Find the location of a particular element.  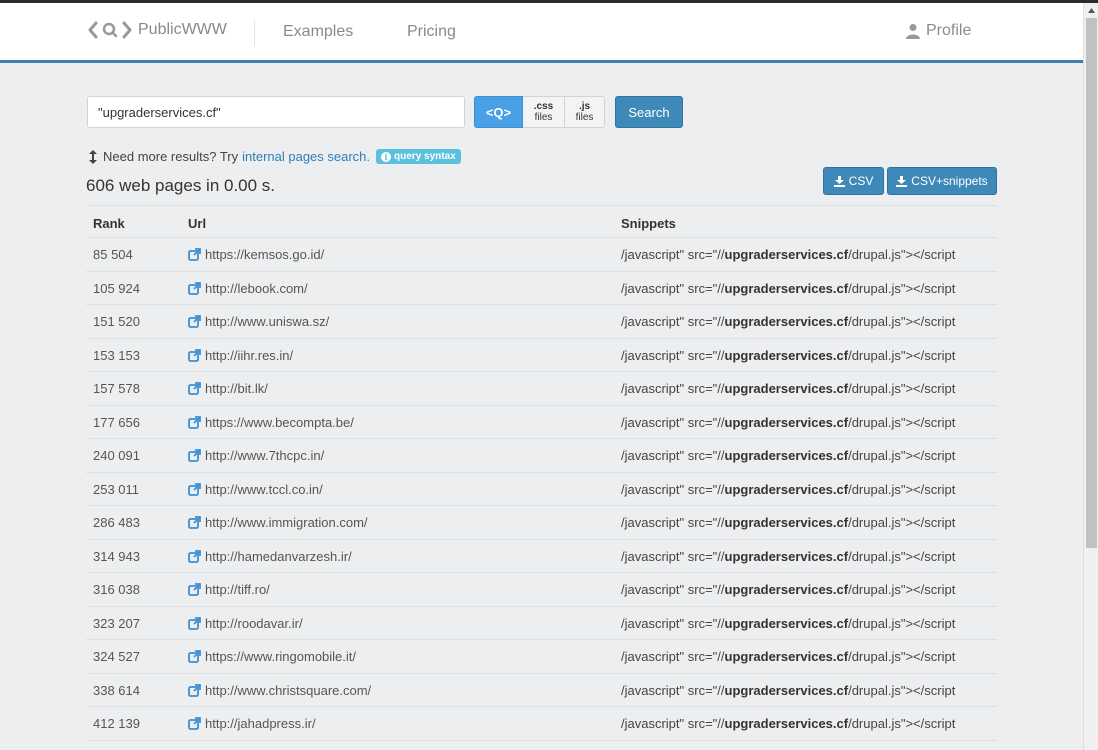

brand-logo: PublicWWW is located at coordinates (157, 30).